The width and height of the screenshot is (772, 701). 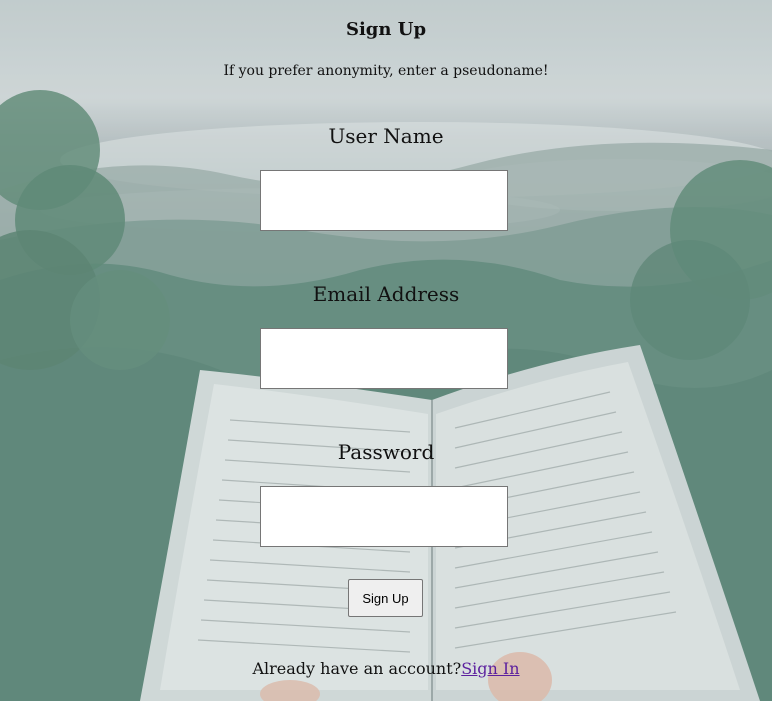 What do you see at coordinates (386, 294) in the screenshot?
I see `email-label: Email Address` at bounding box center [386, 294].